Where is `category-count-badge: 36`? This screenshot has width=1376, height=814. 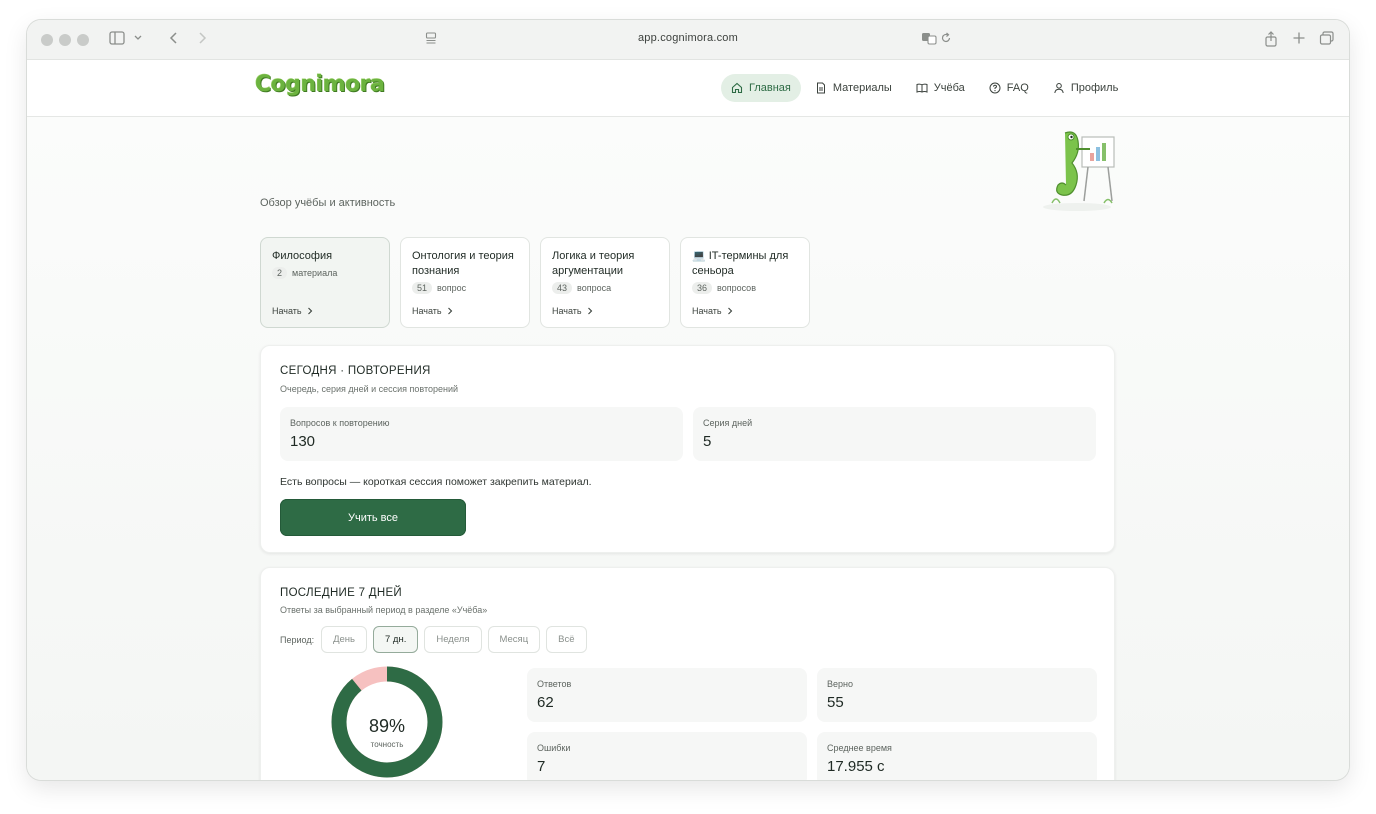
category-count-badge: 36 is located at coordinates (702, 288).